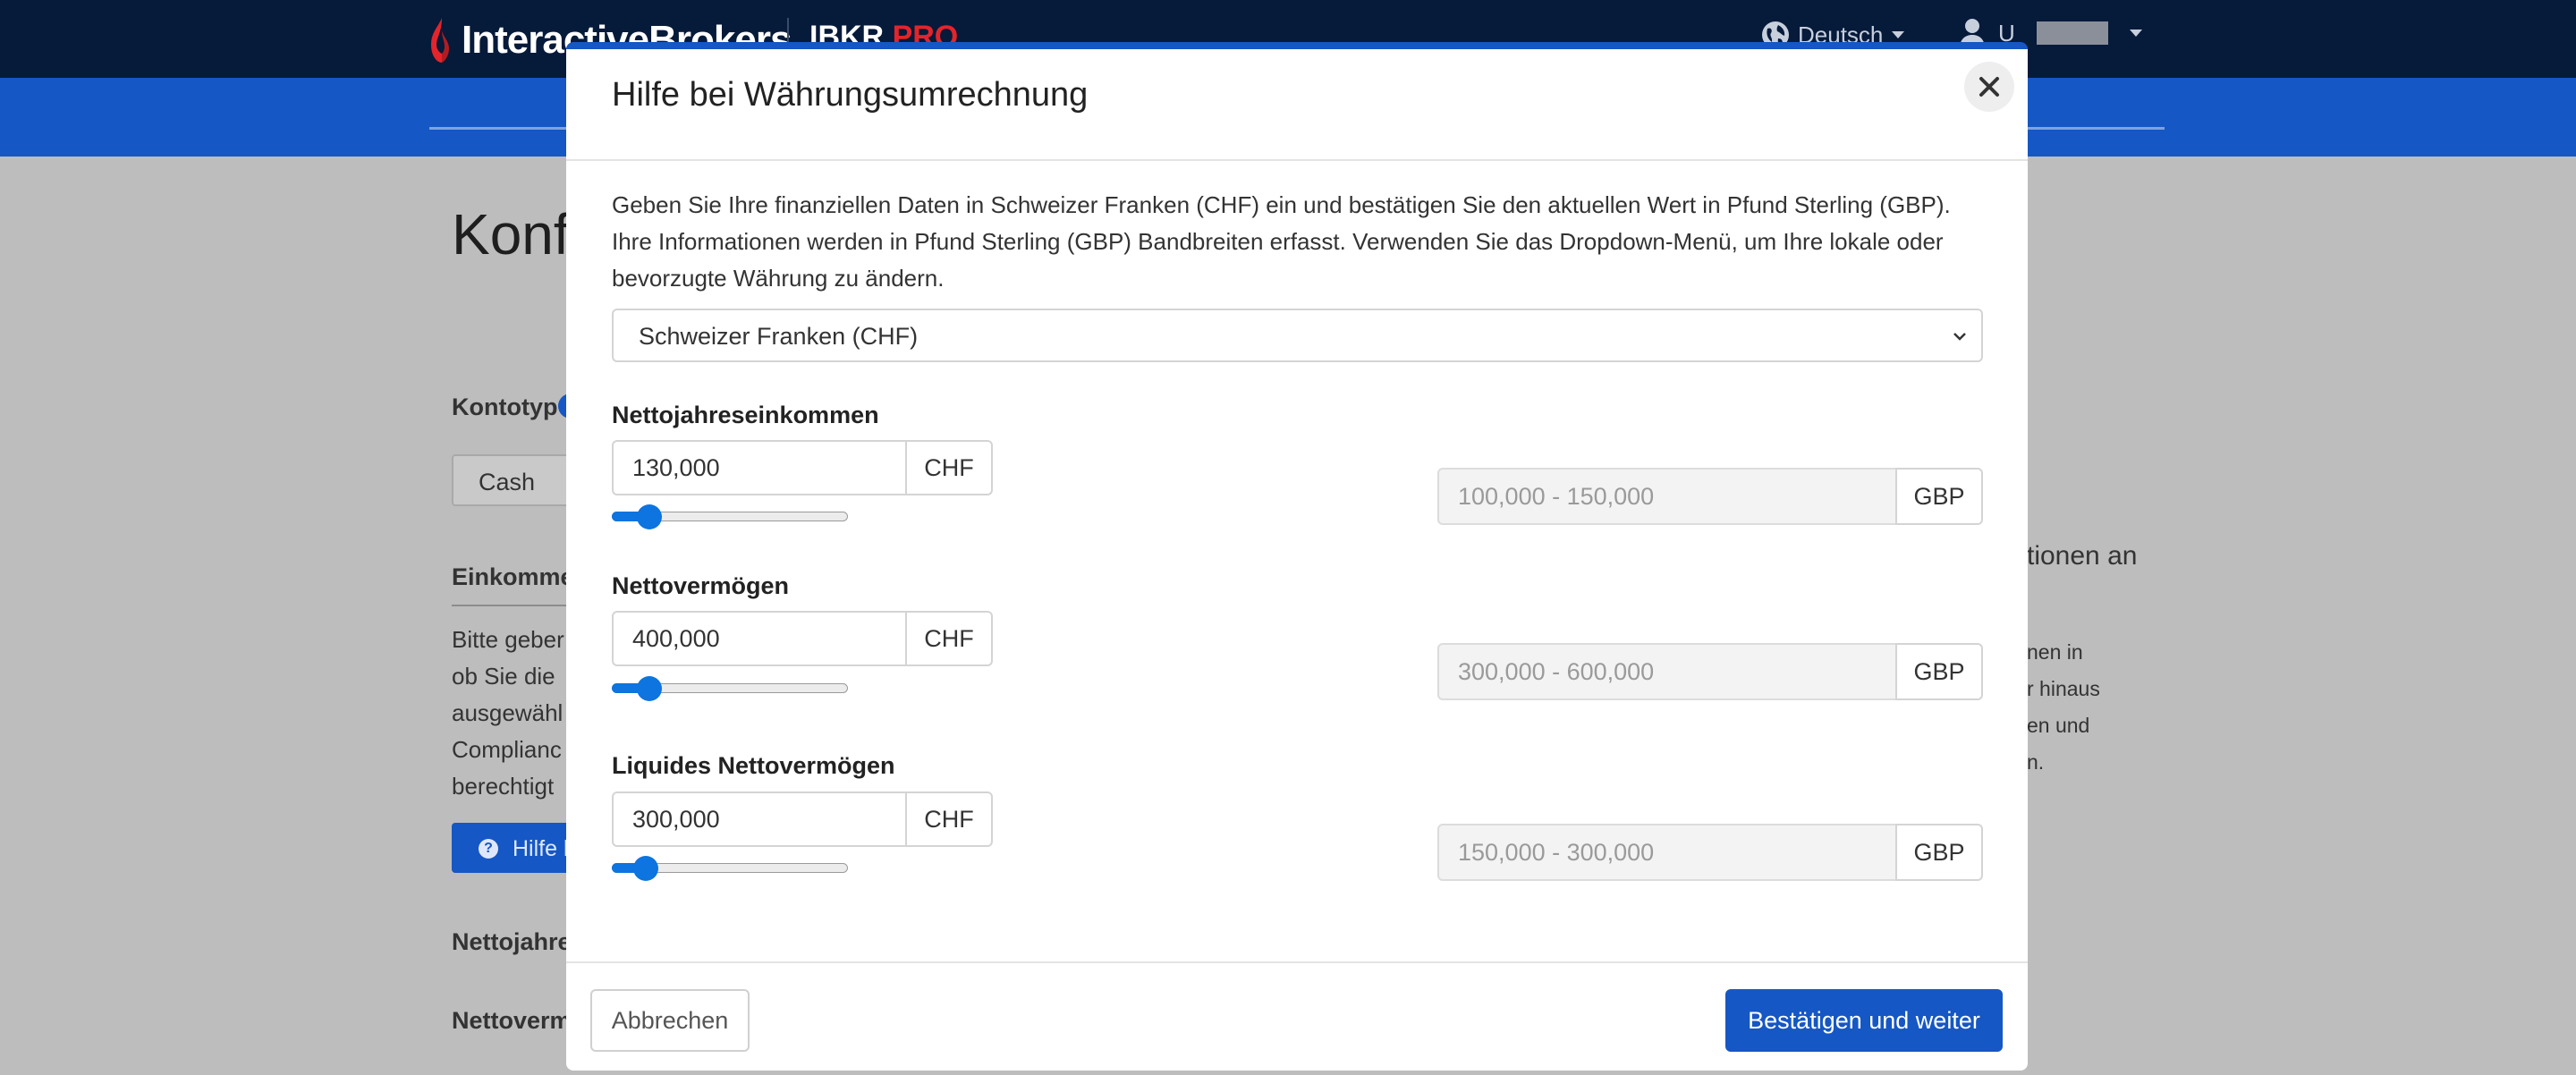 Image resolution: width=2576 pixels, height=1075 pixels. Describe the element at coordinates (513, 576) in the screenshot. I see `income-section-heading: Einkomme` at that location.